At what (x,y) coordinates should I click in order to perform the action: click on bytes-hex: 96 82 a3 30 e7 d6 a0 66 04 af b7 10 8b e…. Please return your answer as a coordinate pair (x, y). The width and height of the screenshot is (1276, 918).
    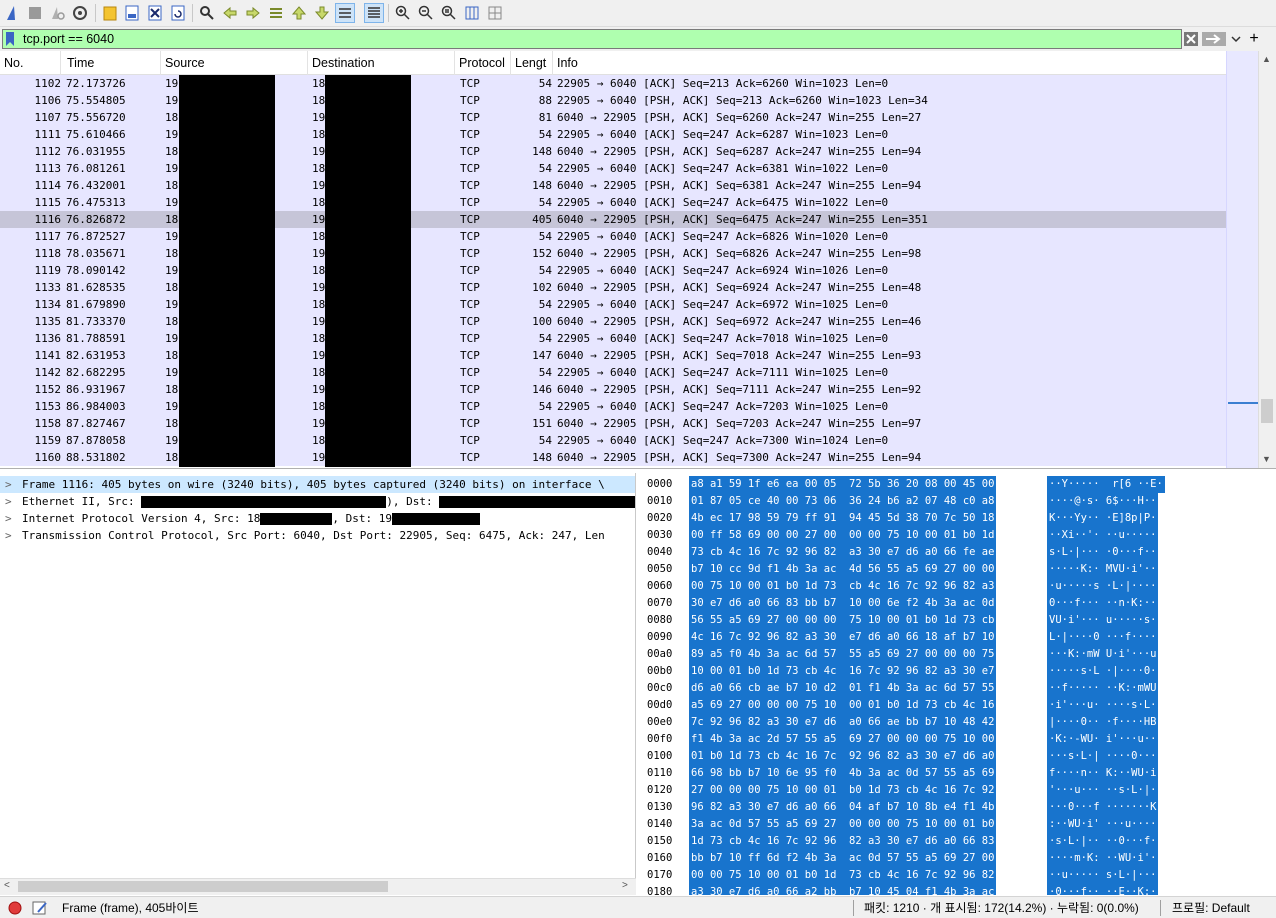
    Looking at the image, I should click on (843, 807).